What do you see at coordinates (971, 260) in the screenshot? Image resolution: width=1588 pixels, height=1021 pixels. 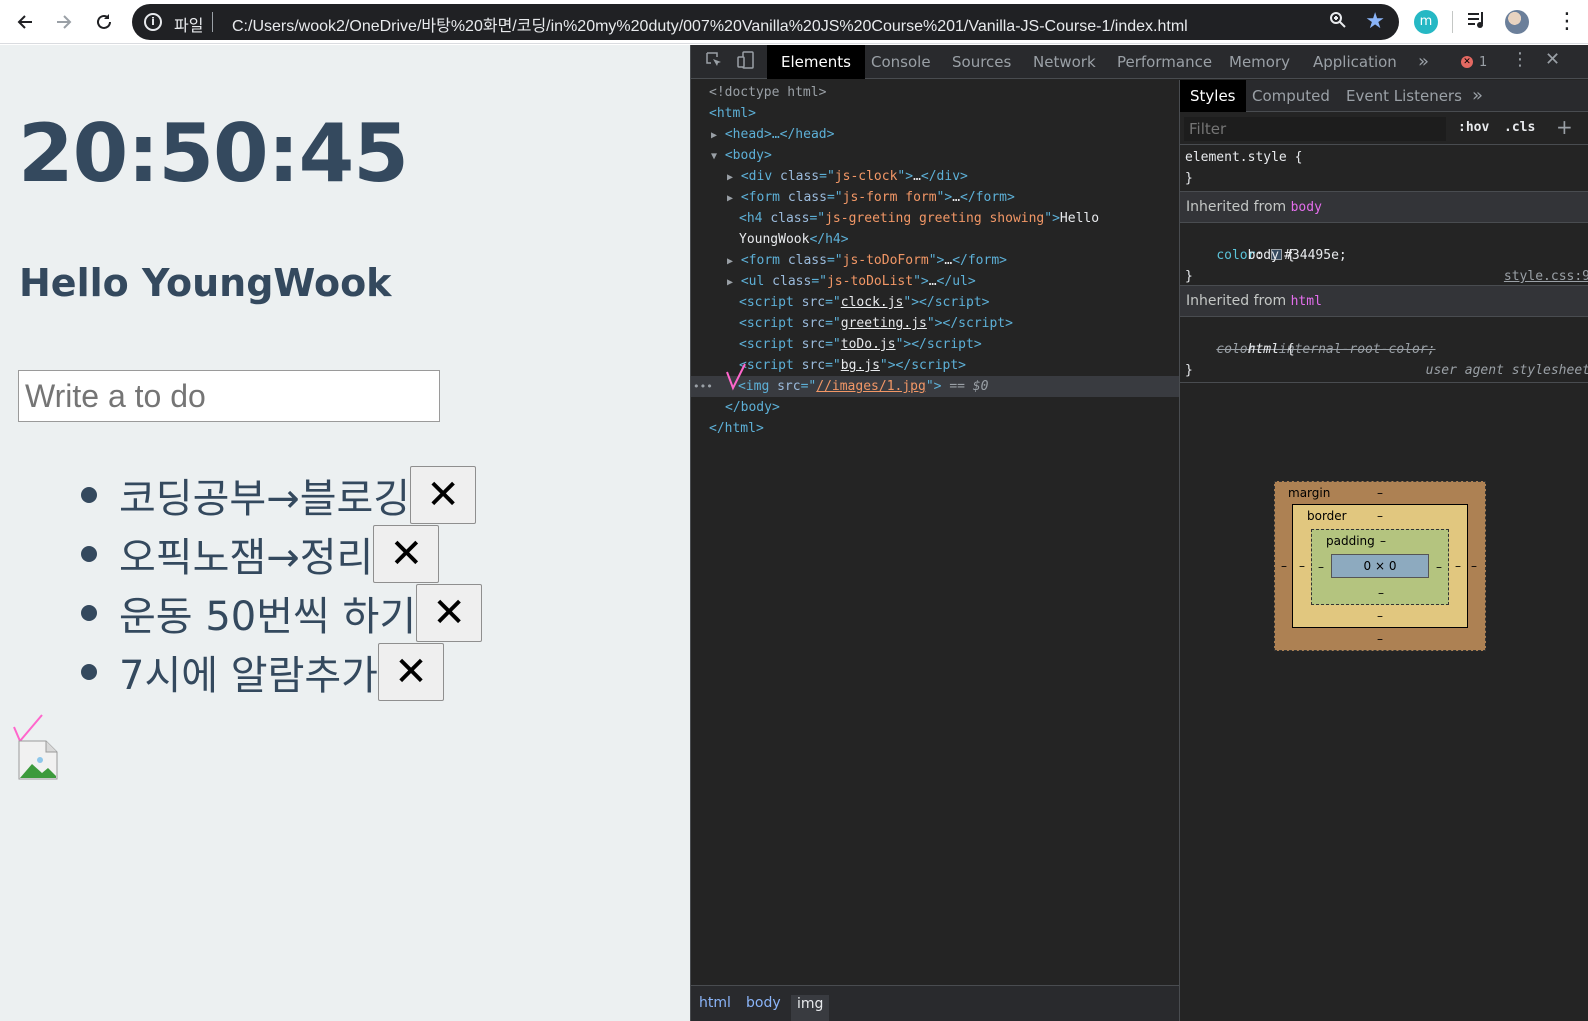 I see `dom-form-todo: ▶ <form class="js-toDoForm">…</form>` at bounding box center [971, 260].